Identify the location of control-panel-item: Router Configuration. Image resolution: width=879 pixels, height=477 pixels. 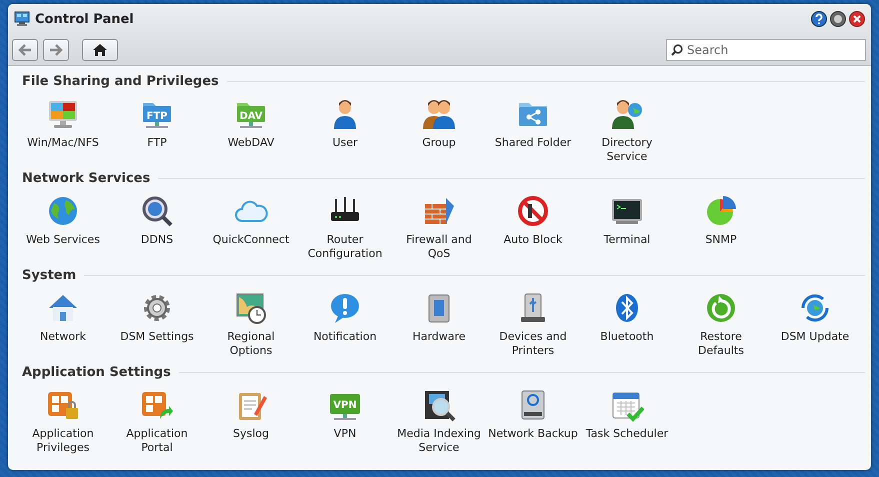
(345, 227).